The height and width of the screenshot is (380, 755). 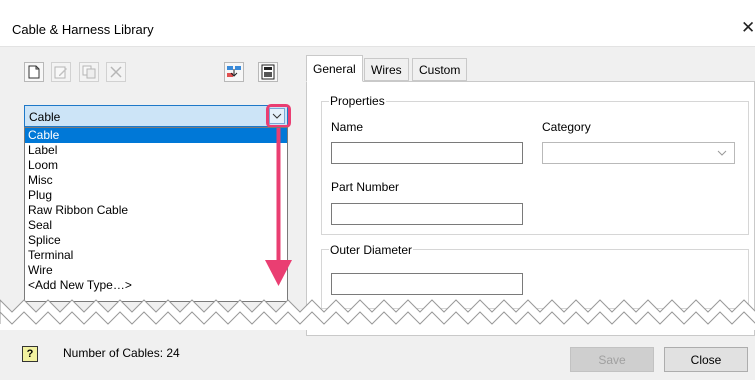 I want to click on dropdown-option-seal: Seal, so click(x=156, y=225).